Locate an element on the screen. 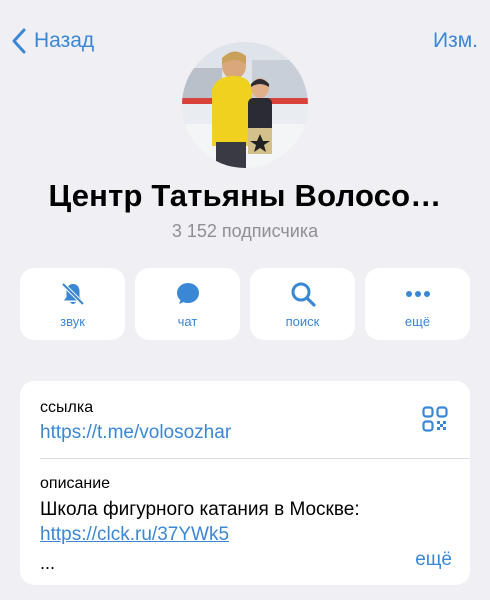 This screenshot has height=600, width=490. more-button: ещё is located at coordinates (417, 304).